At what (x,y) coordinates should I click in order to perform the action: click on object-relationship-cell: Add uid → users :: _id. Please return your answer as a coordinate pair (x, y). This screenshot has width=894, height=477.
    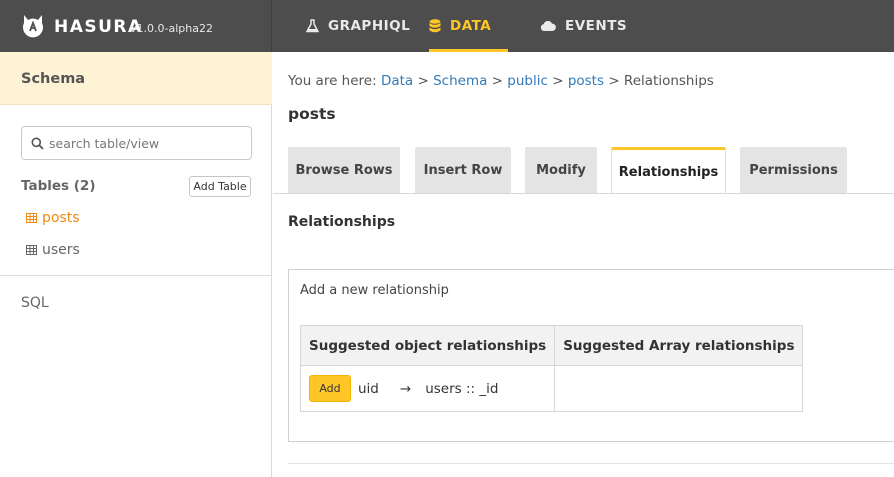
    Looking at the image, I should click on (427, 388).